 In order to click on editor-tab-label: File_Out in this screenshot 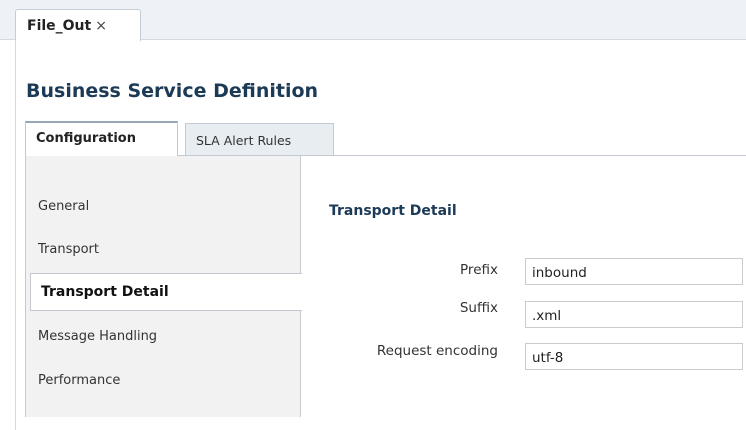, I will do `click(59, 26)`.